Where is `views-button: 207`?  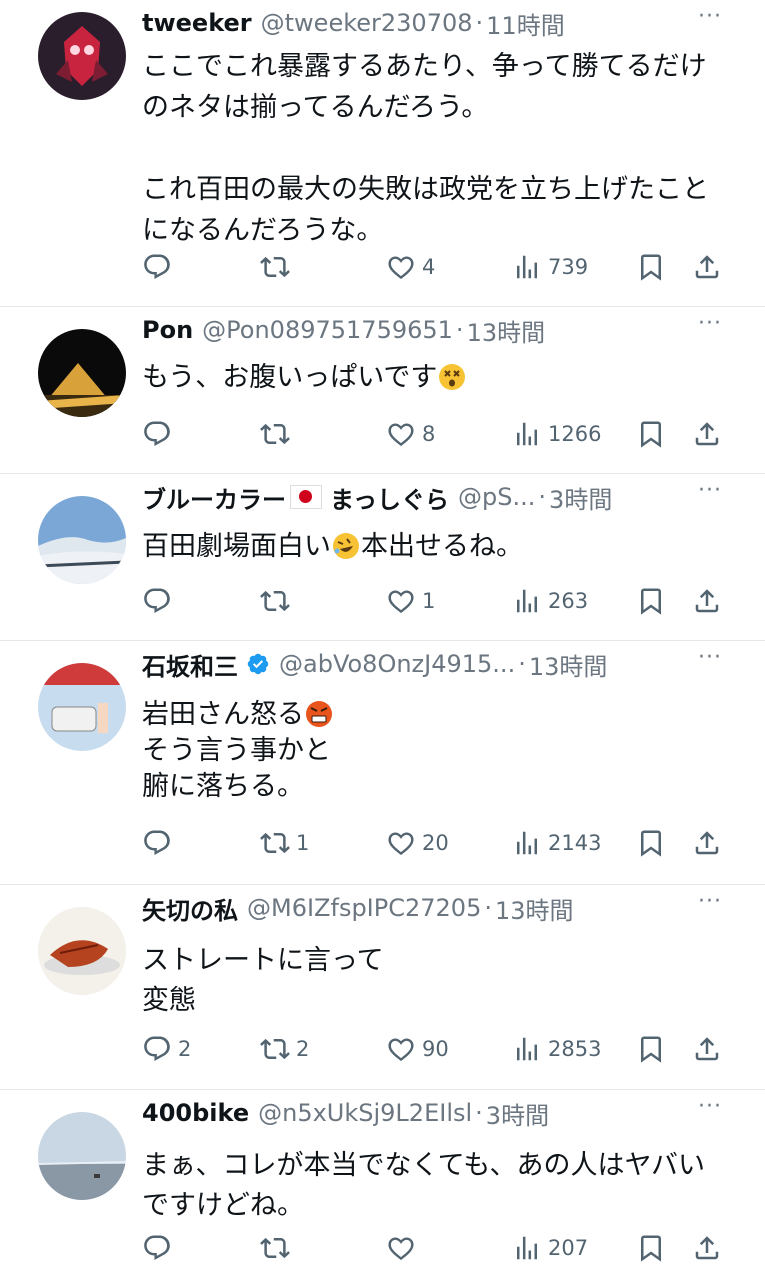
views-button: 207 is located at coordinates (550, 1248).